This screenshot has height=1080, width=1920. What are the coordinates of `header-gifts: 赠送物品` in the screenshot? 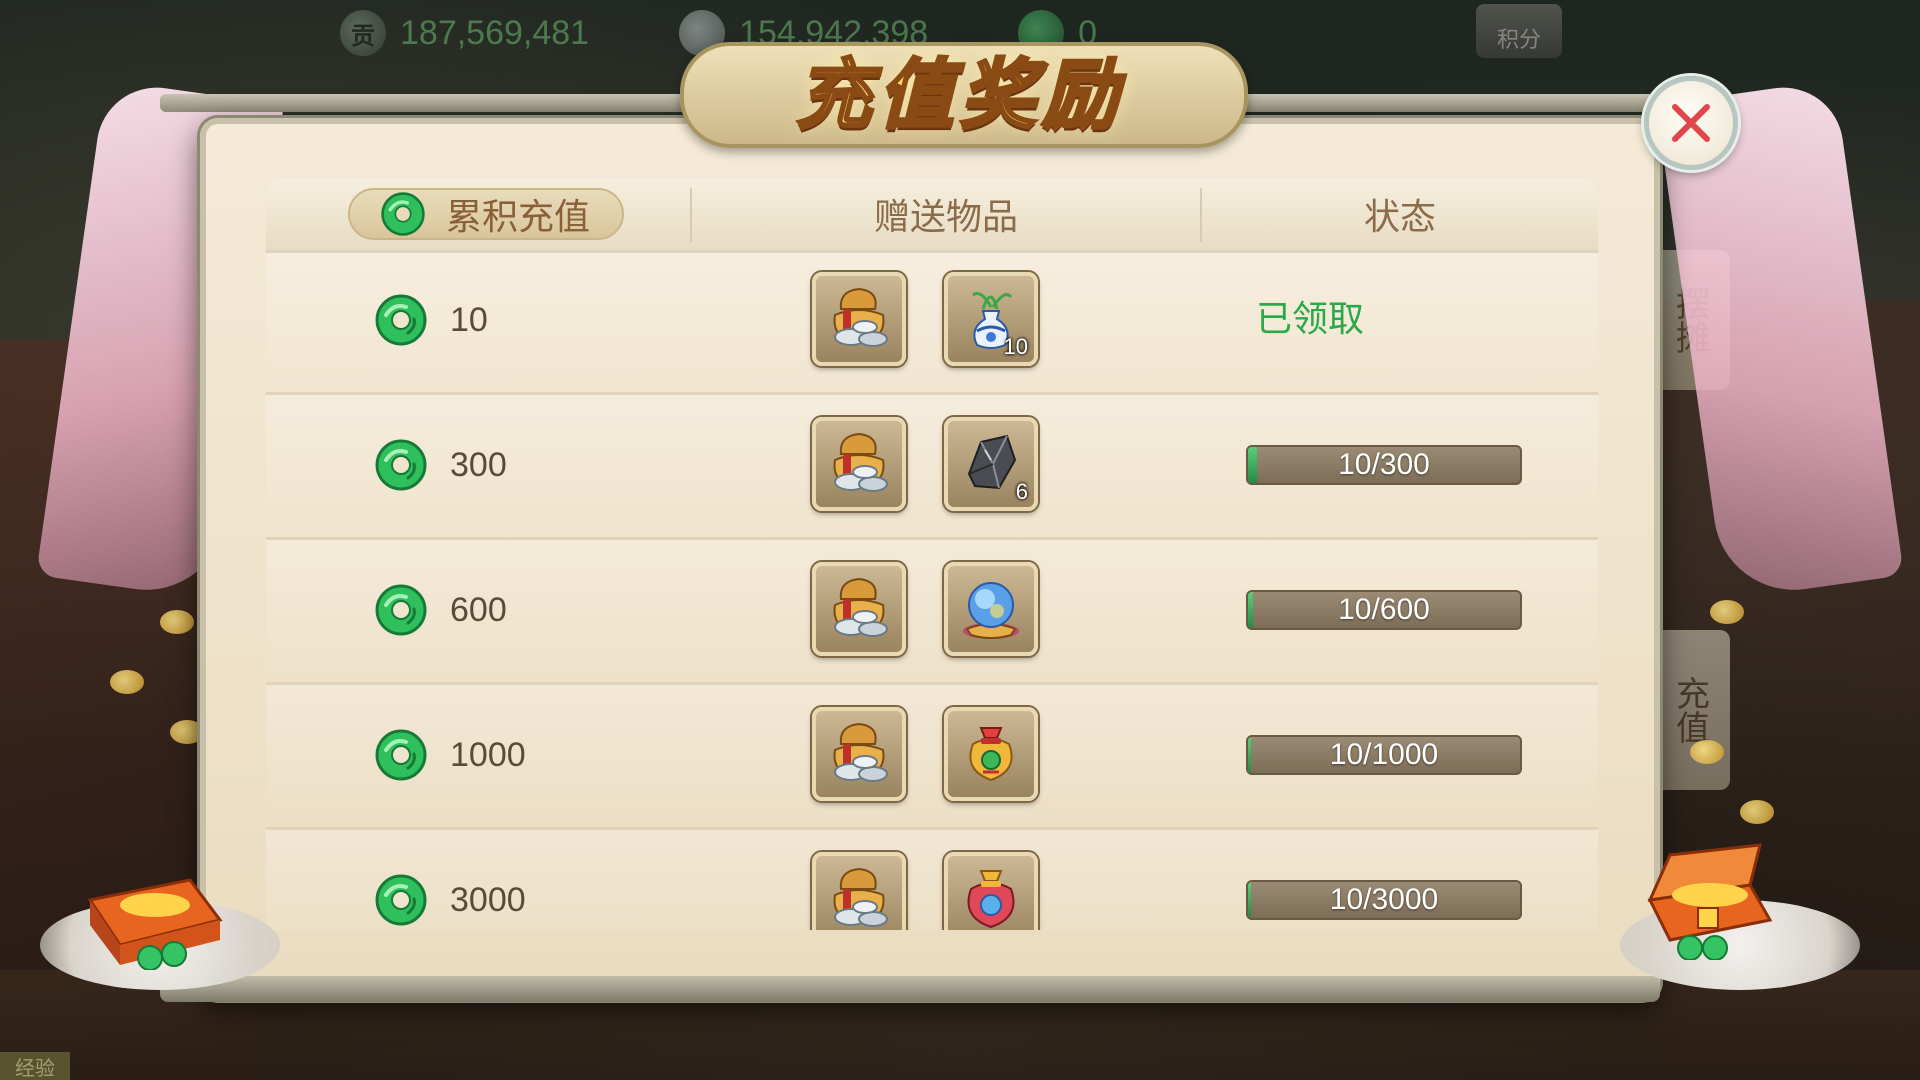 It's located at (945, 216).